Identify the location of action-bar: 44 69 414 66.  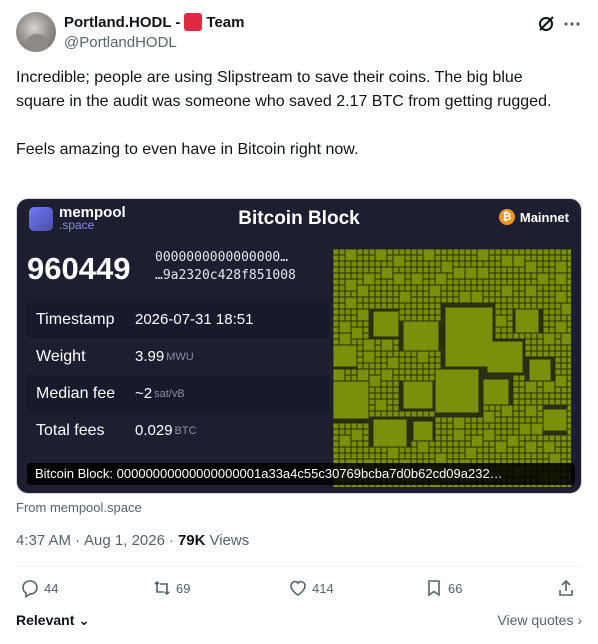
(299, 593).